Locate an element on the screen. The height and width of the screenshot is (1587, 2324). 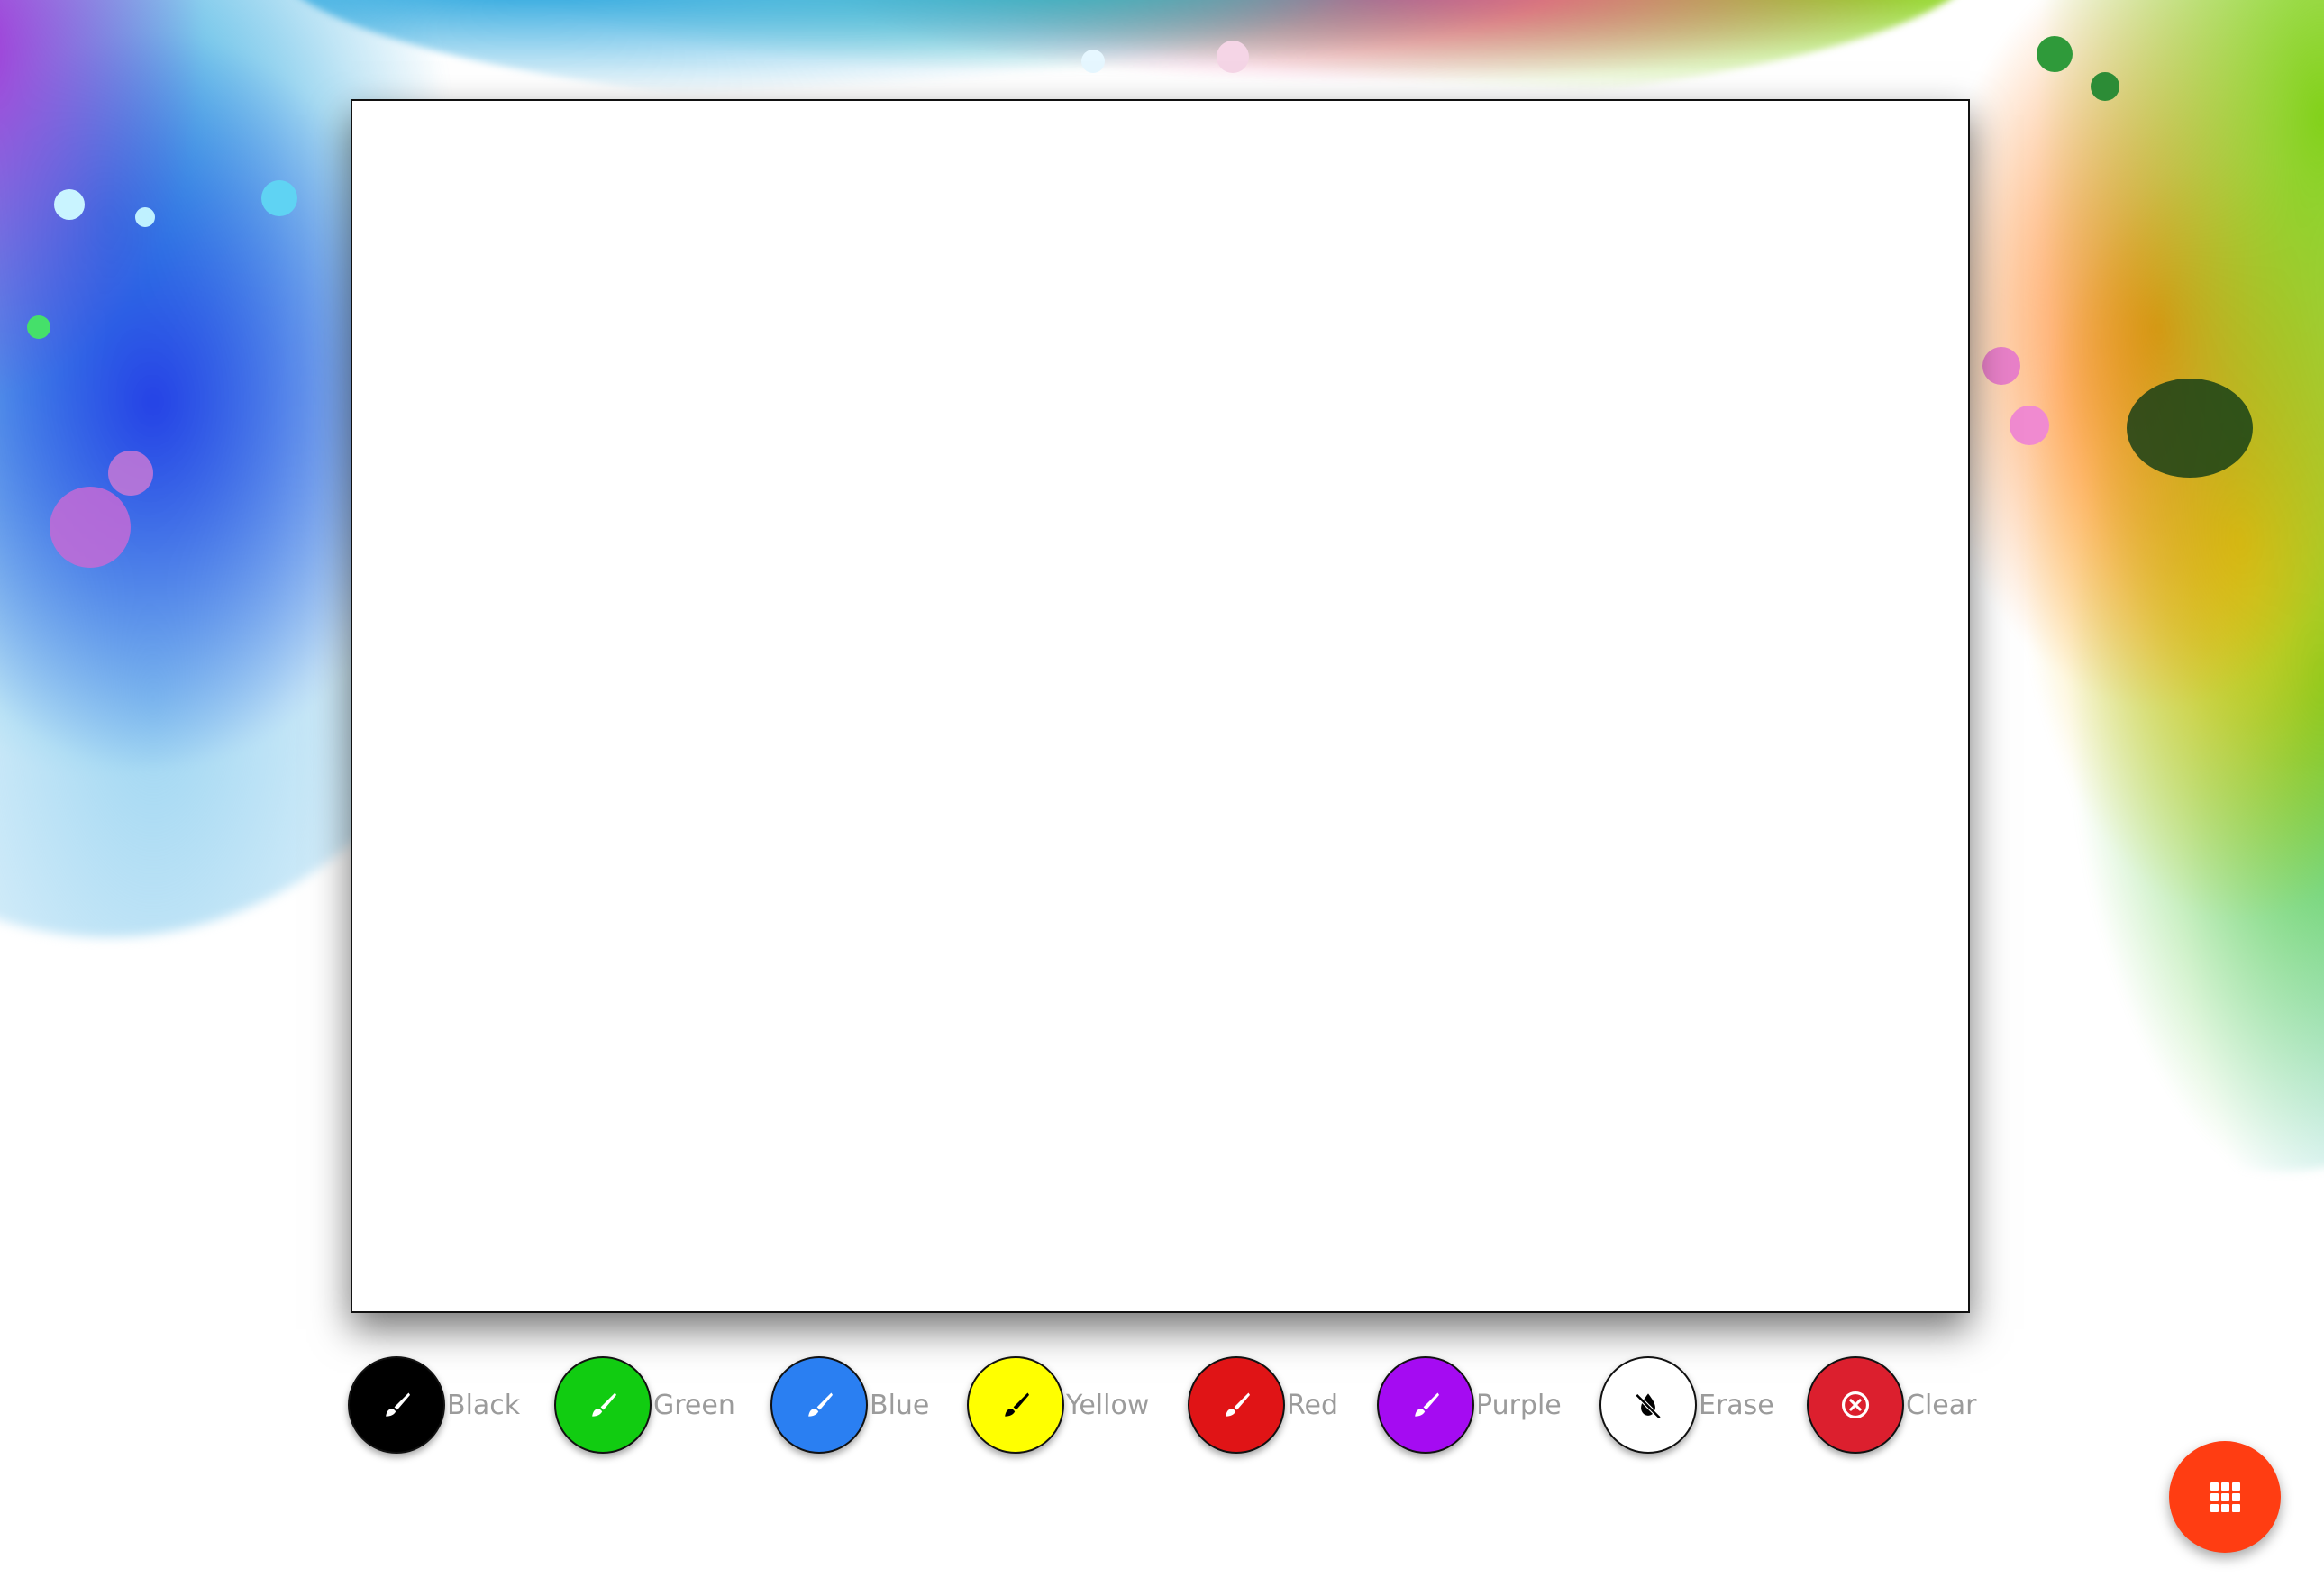
tool-erase-button: Erase is located at coordinates (1686, 1405).